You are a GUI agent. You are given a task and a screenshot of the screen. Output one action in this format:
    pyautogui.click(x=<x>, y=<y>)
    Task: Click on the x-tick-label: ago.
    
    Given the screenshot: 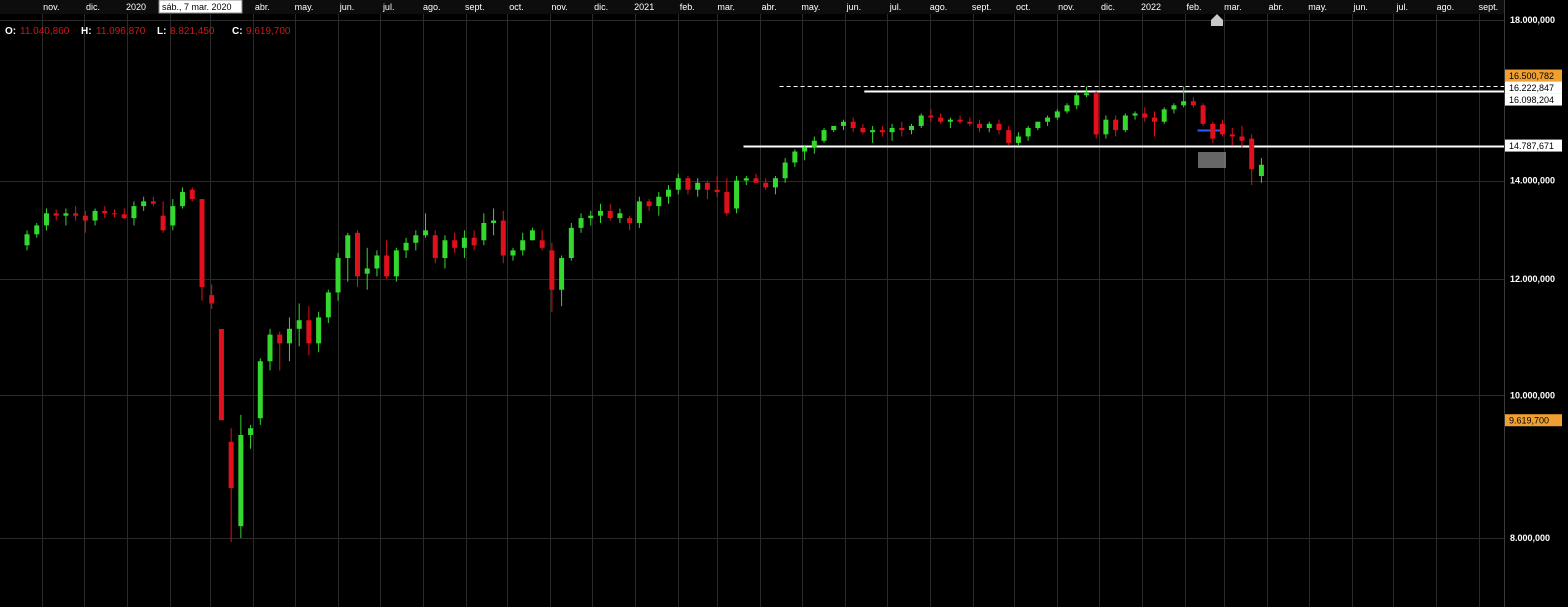 What is the action you would take?
    pyautogui.click(x=939, y=7)
    